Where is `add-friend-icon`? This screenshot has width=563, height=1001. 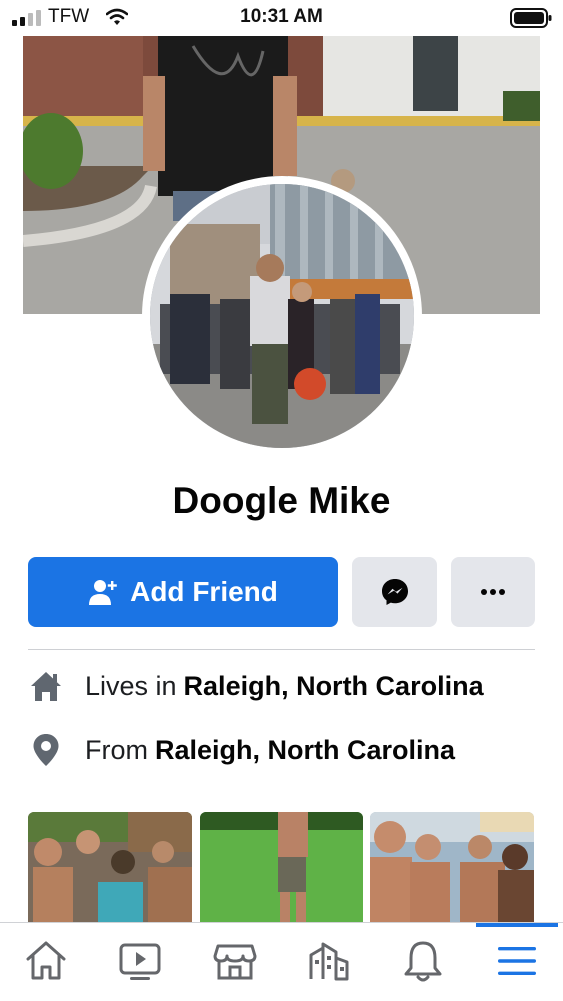 add-friend-icon is located at coordinates (103, 592).